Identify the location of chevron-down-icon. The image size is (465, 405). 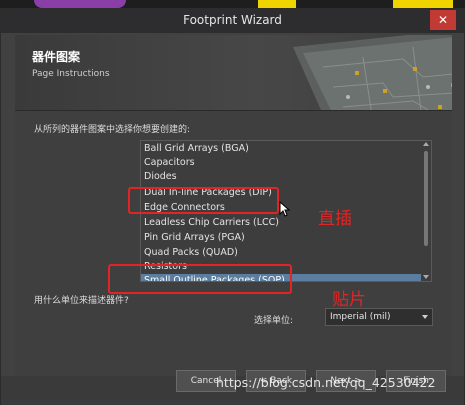
(425, 317).